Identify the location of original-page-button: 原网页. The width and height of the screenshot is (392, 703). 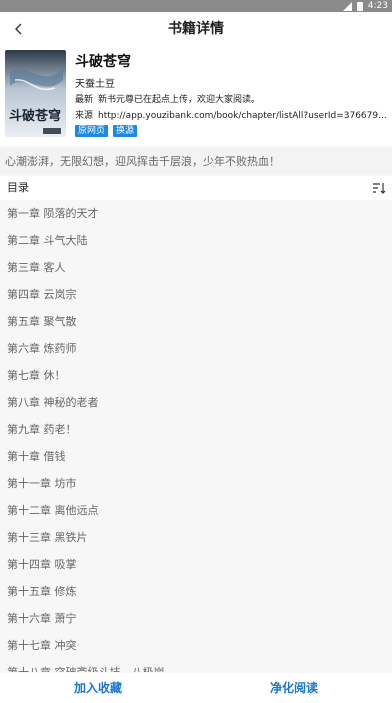
(92, 131).